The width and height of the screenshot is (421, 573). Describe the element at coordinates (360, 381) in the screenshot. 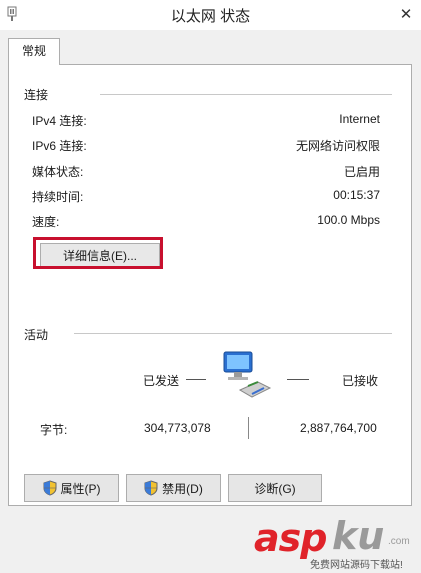

I see `received-label: 已接收` at that location.